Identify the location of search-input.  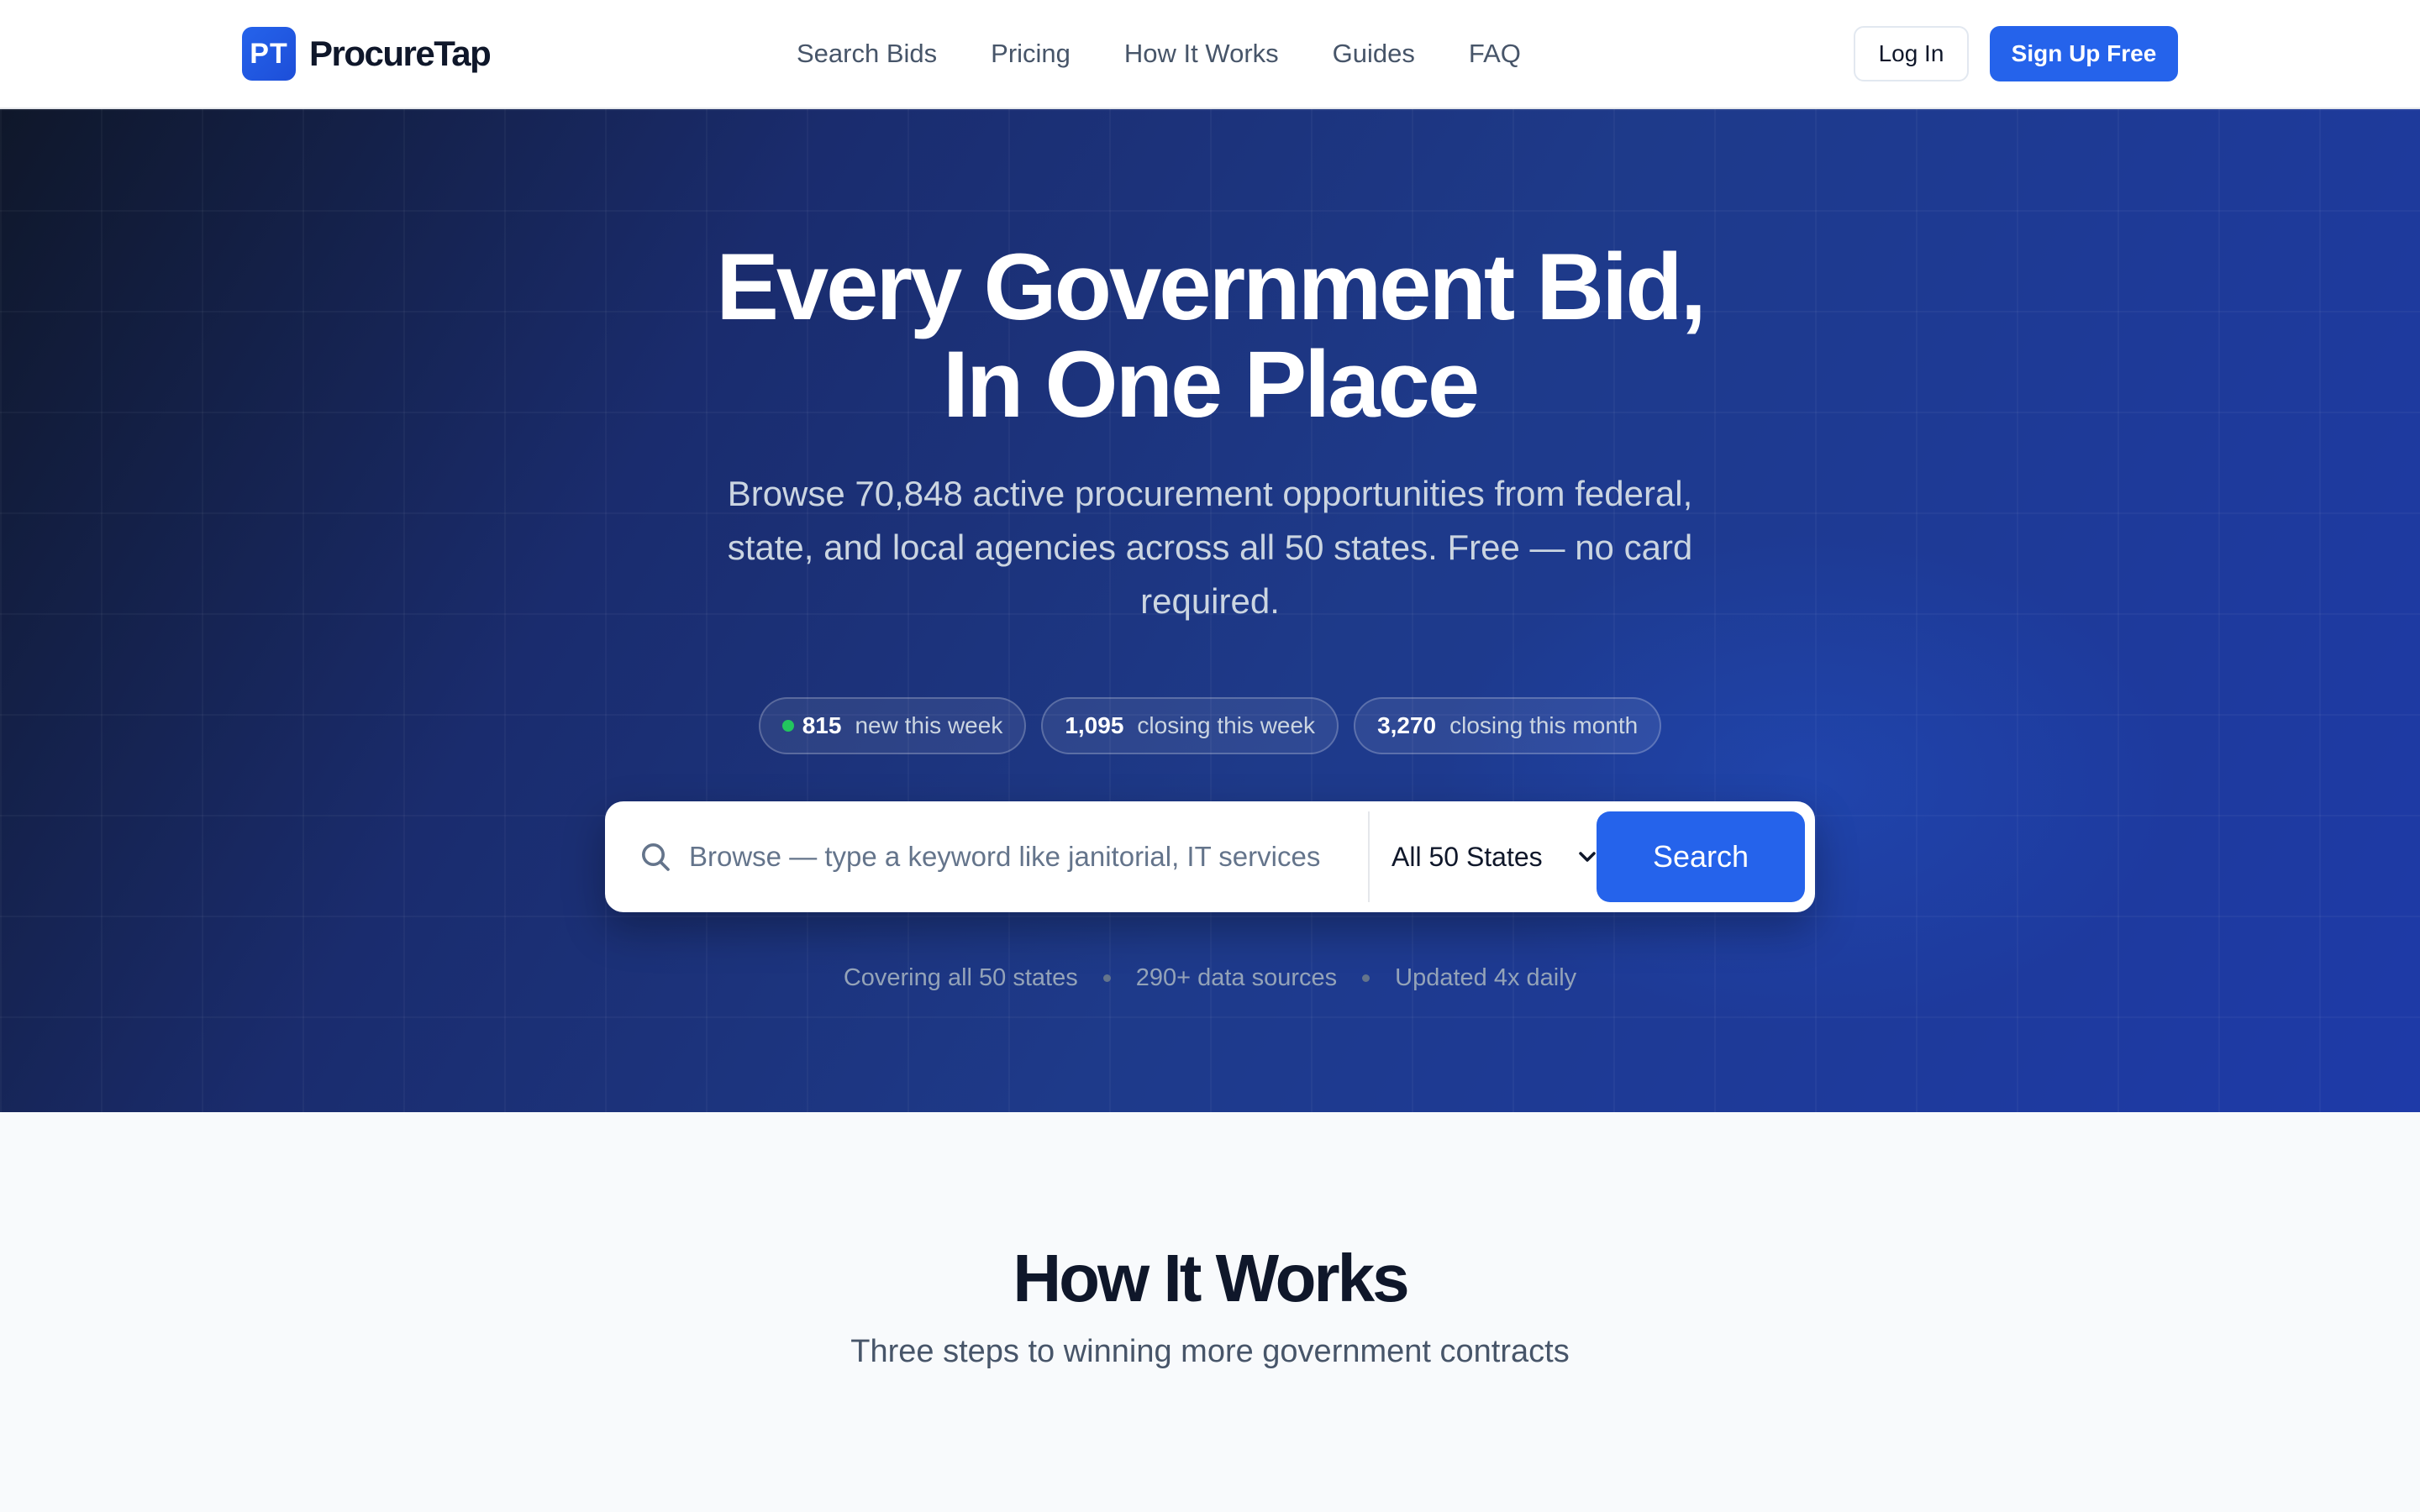
(1021, 857).